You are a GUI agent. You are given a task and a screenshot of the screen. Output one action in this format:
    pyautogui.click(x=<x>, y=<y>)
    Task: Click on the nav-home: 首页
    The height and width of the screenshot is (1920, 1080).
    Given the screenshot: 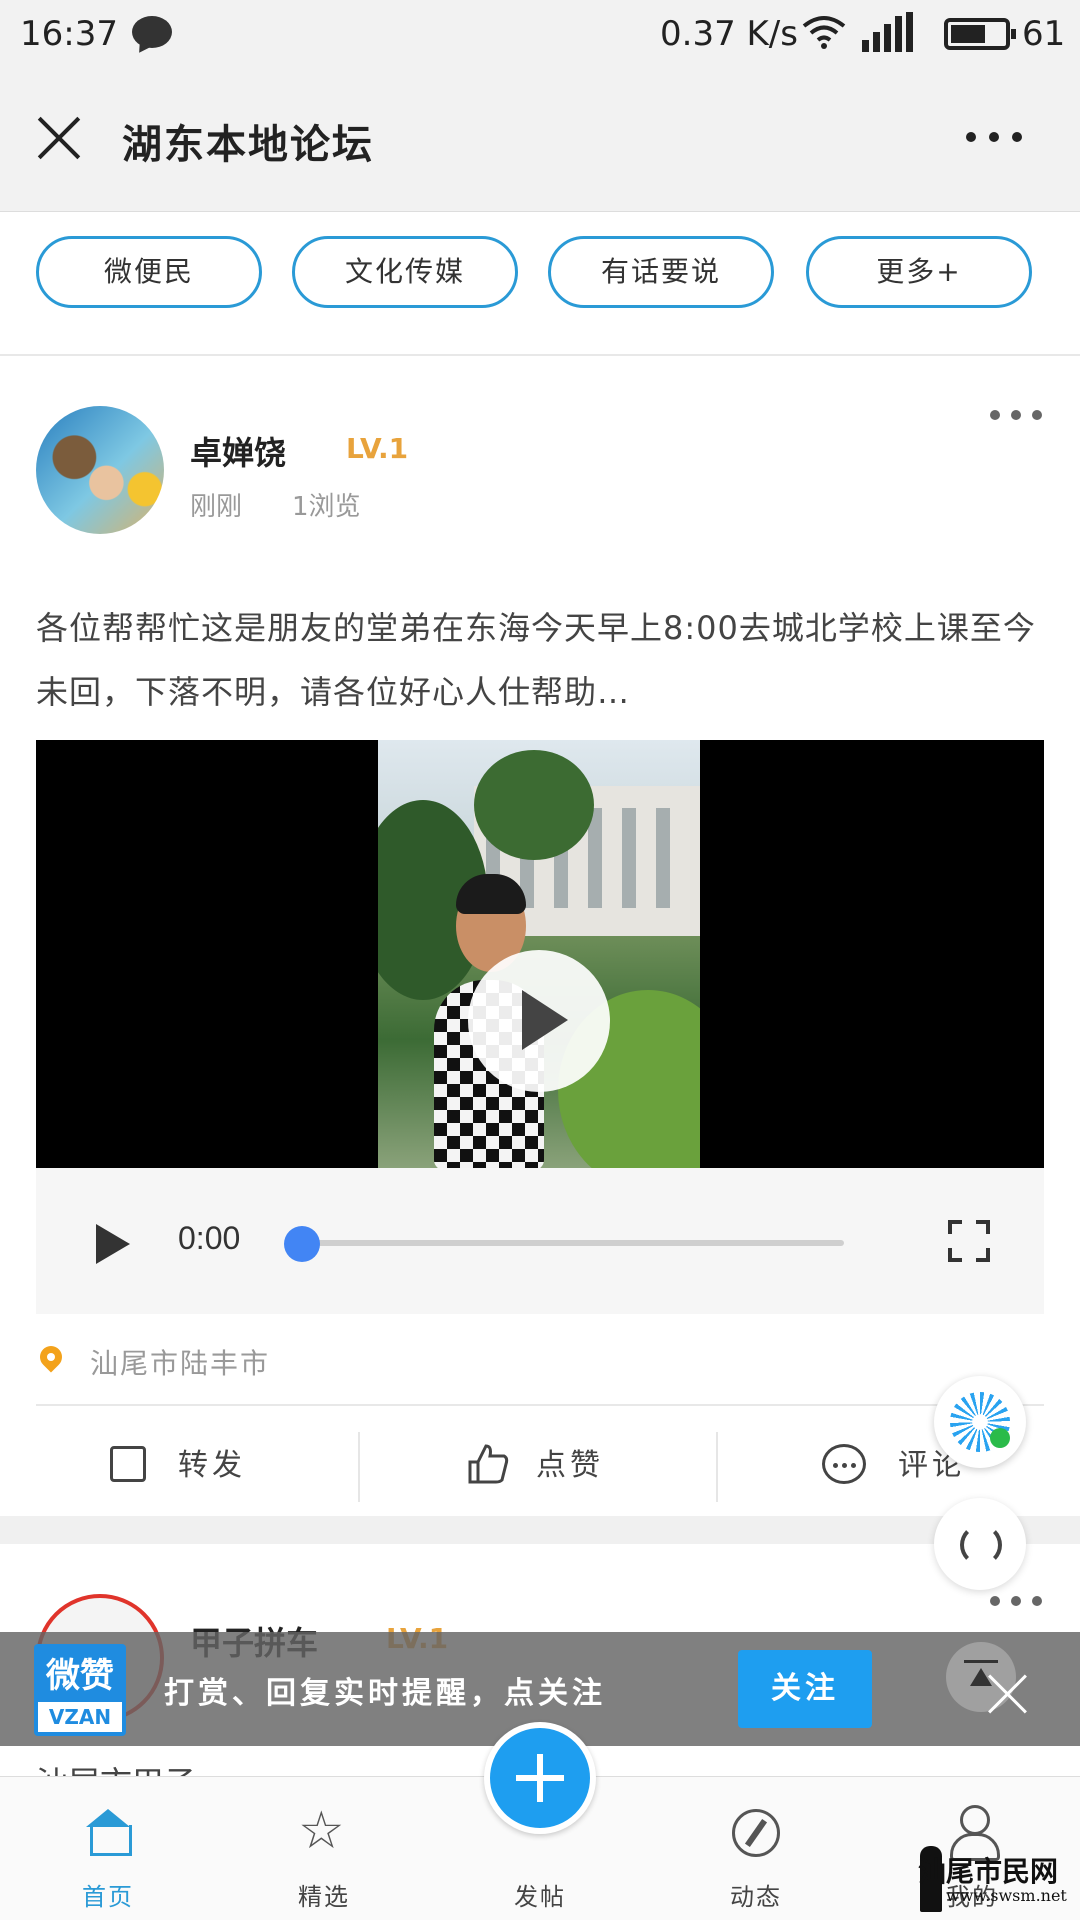 What is the action you would take?
    pyautogui.click(x=108, y=1848)
    